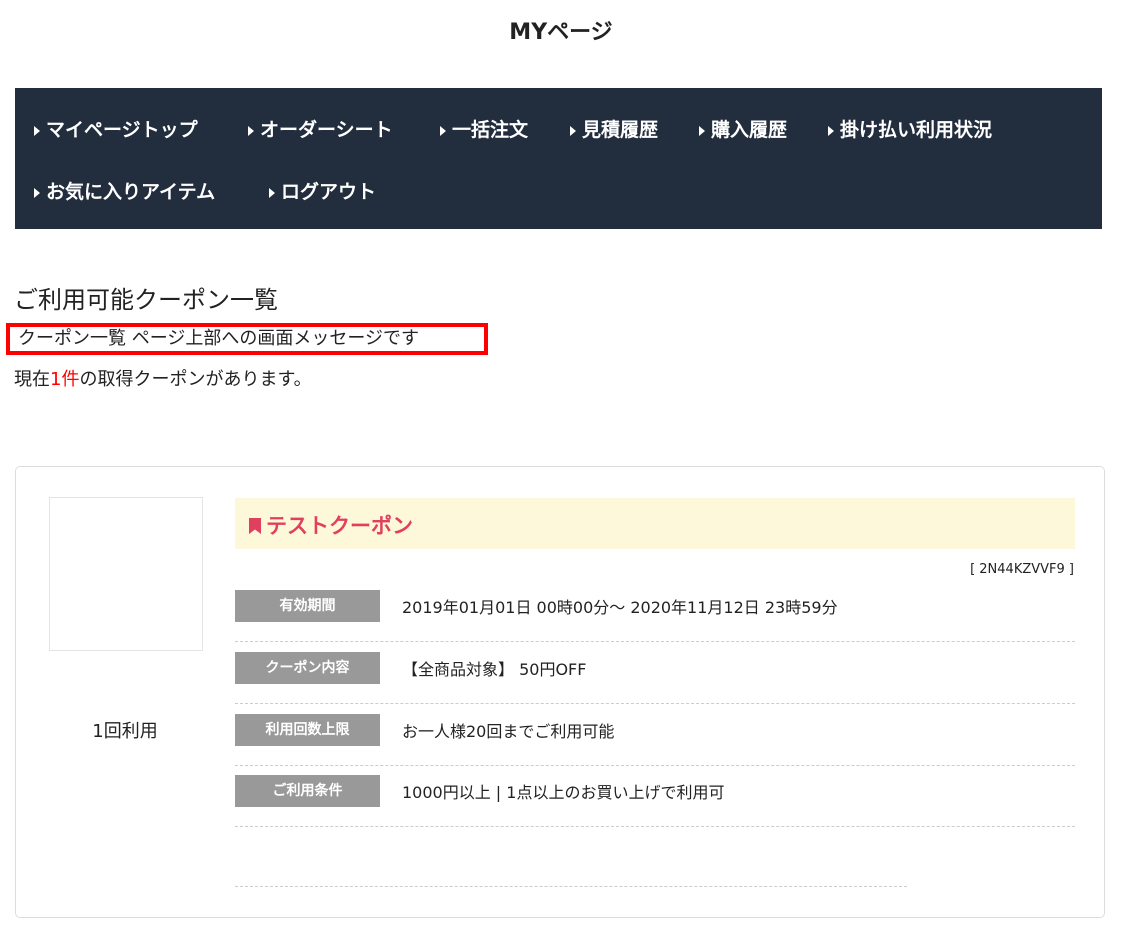 This screenshot has width=1122, height=937. I want to click on nav-label: 購入履歴, so click(749, 130).